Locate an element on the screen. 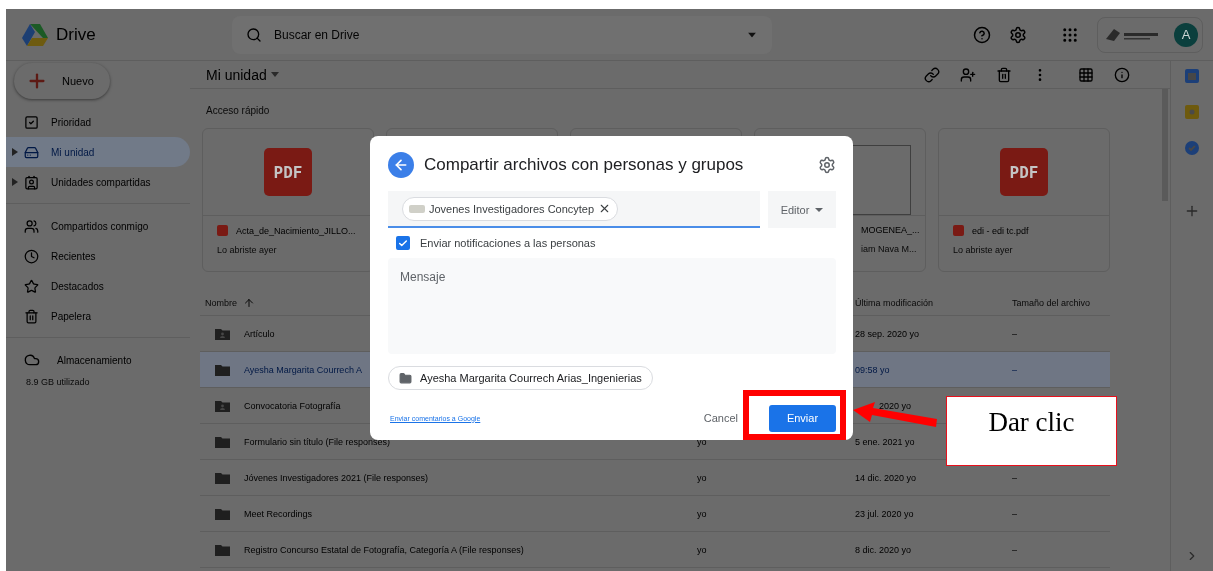  storage-usage: 8.9 GB utilizado is located at coordinates (58, 382).